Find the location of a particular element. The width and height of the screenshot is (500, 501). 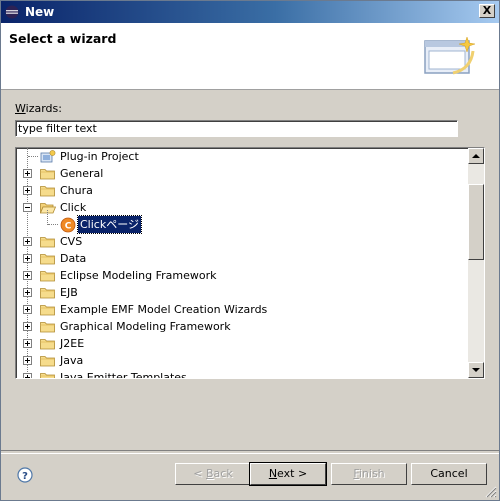

window-title: New is located at coordinates (40, 12).